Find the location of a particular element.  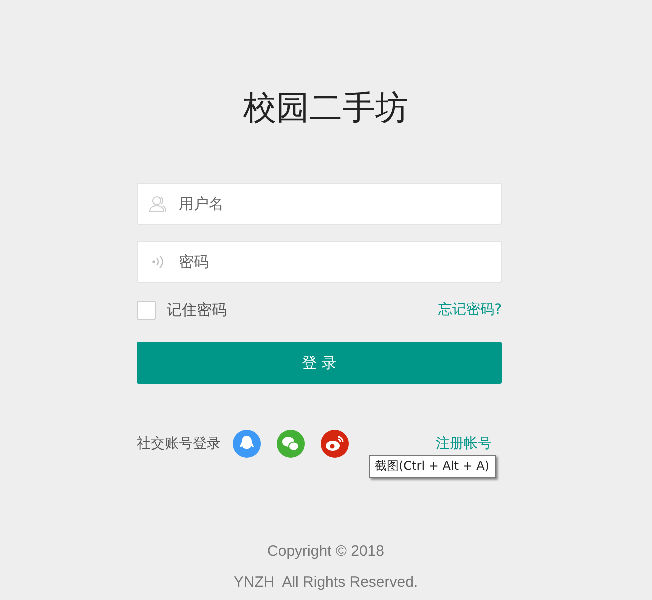

password-field: 密码 is located at coordinates (319, 262).